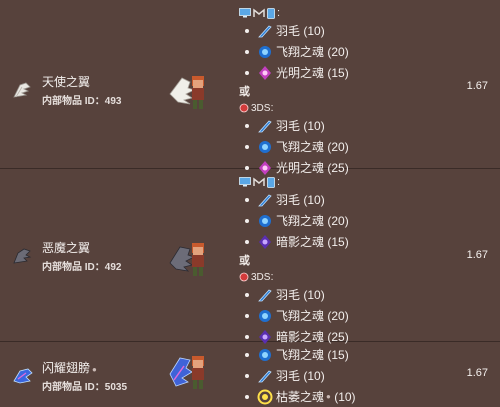  Describe the element at coordinates (265, 72) in the screenshot. I see `soul-of-light-icon` at that location.